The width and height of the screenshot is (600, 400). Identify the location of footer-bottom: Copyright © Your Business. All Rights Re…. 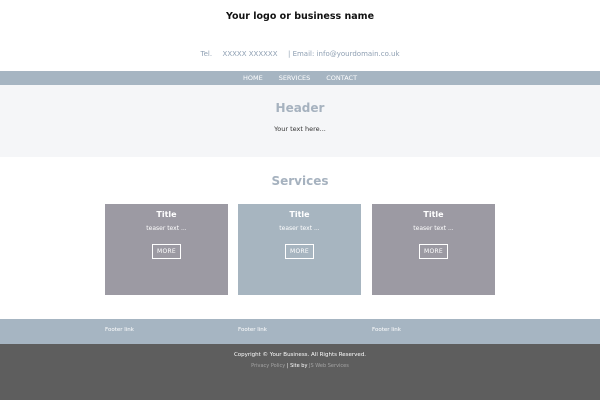
(300, 372).